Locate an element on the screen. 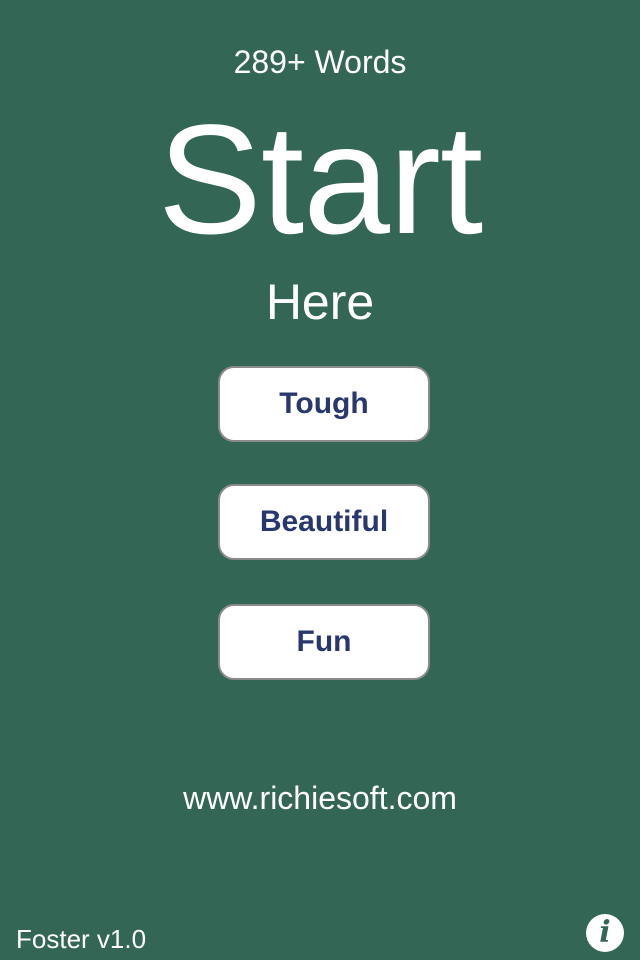 This screenshot has height=960, width=640. fun-button: Fun is located at coordinates (324, 642).